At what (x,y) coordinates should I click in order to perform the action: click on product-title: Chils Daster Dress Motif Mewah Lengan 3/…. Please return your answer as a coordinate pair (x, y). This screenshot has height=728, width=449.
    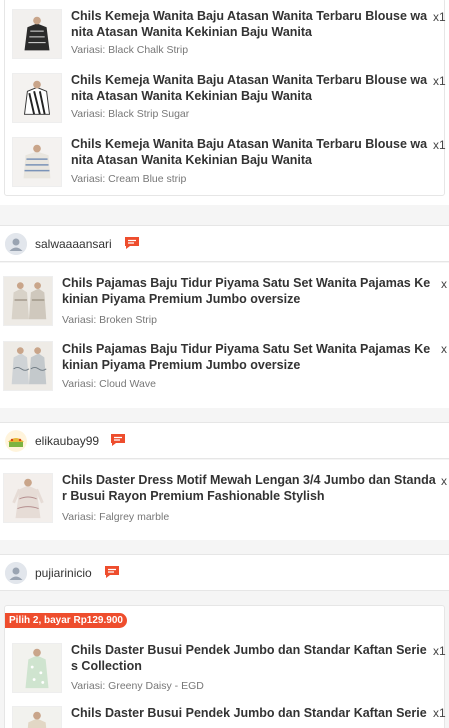
    Looking at the image, I should click on (249, 488).